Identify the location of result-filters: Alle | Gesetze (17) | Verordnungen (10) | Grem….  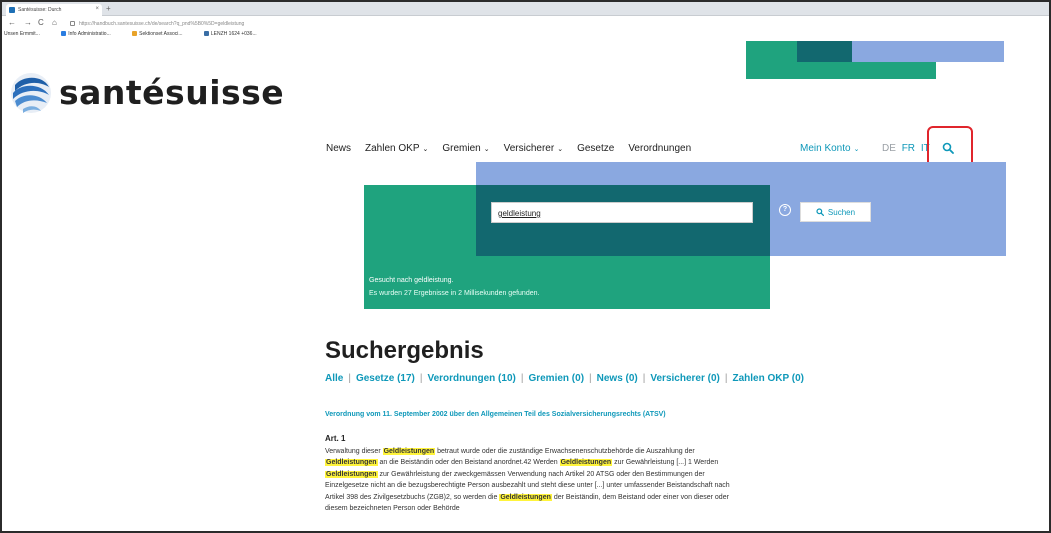
(564, 378).